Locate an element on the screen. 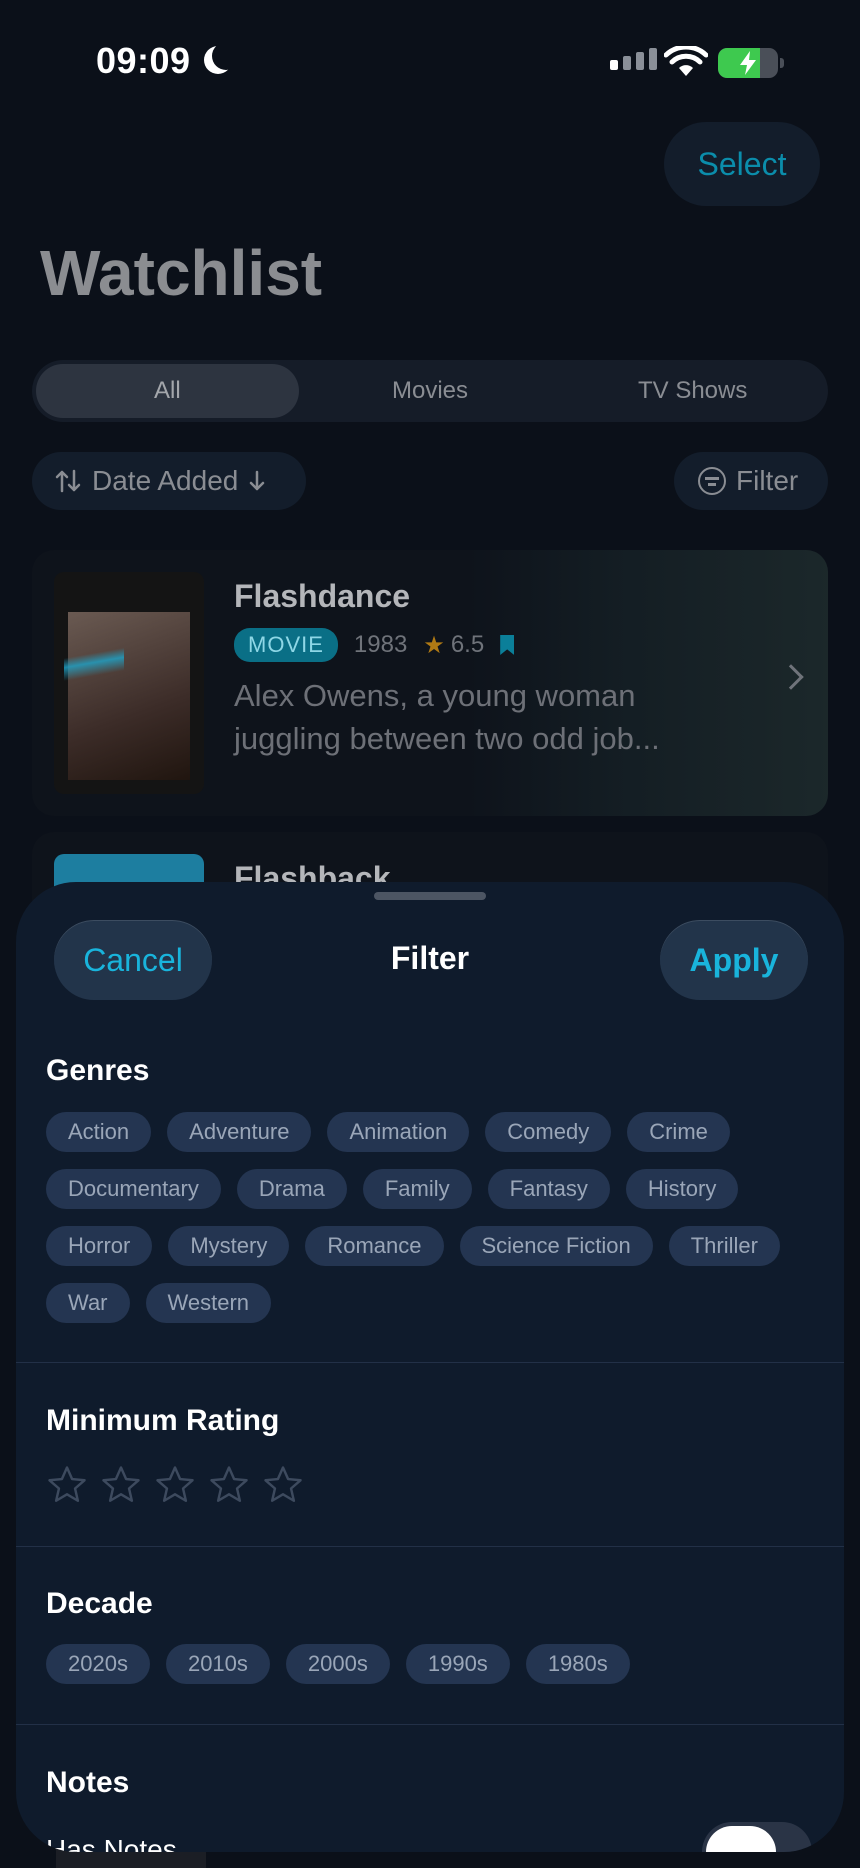  genre-chip-mystery: Mystery is located at coordinates (229, 1246).